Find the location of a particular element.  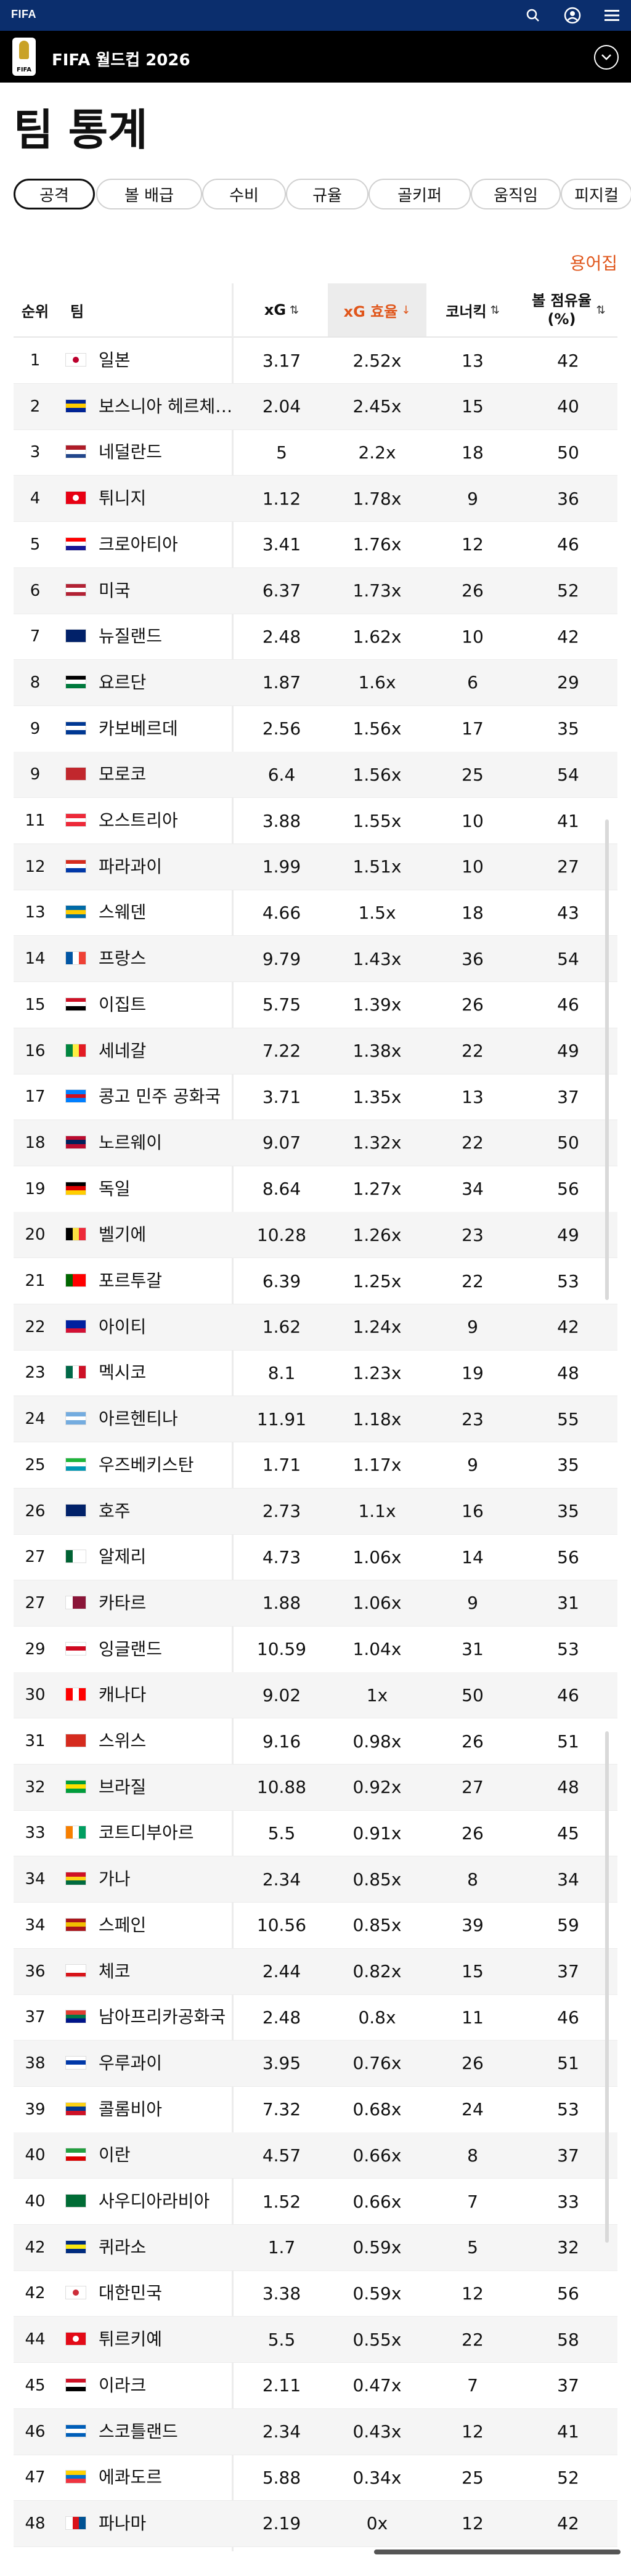

table-row: 42 대한민국 3.38 0.59x 12 56 is located at coordinates (315, 2293).